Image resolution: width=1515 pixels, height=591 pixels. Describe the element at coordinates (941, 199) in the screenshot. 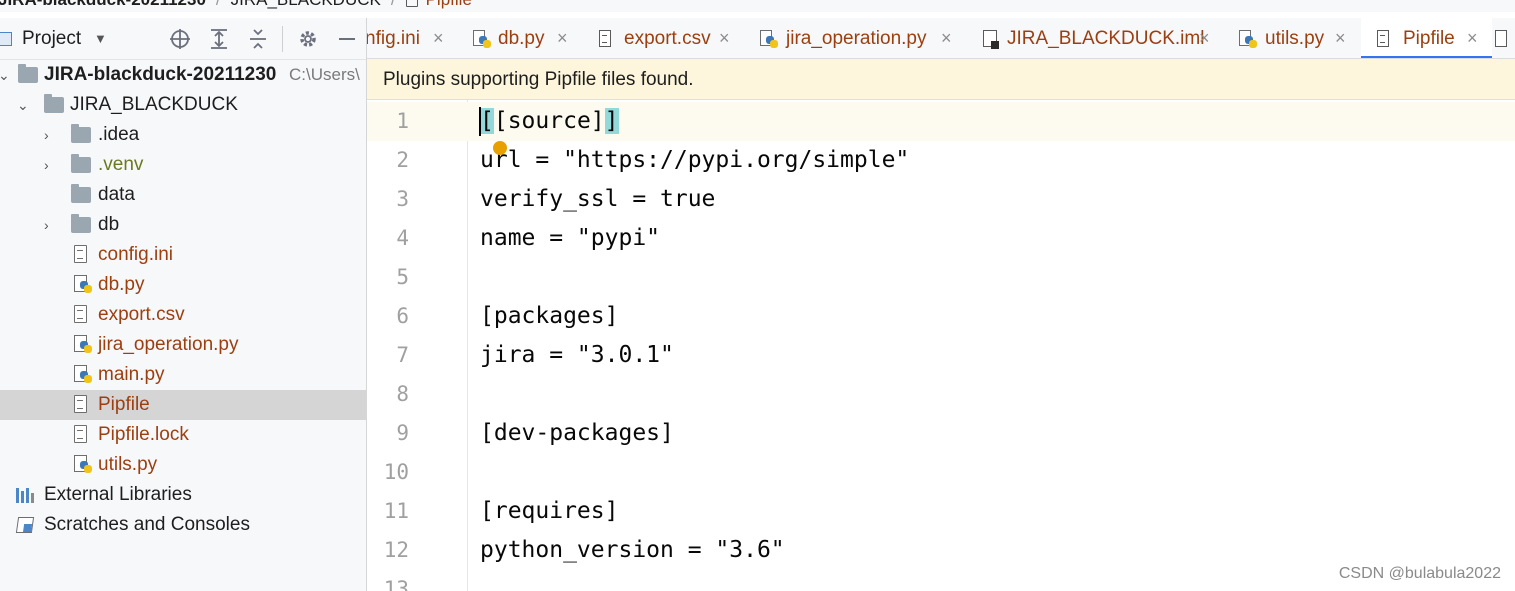

I see `code-line: 3 verify_ssl = true` at that location.